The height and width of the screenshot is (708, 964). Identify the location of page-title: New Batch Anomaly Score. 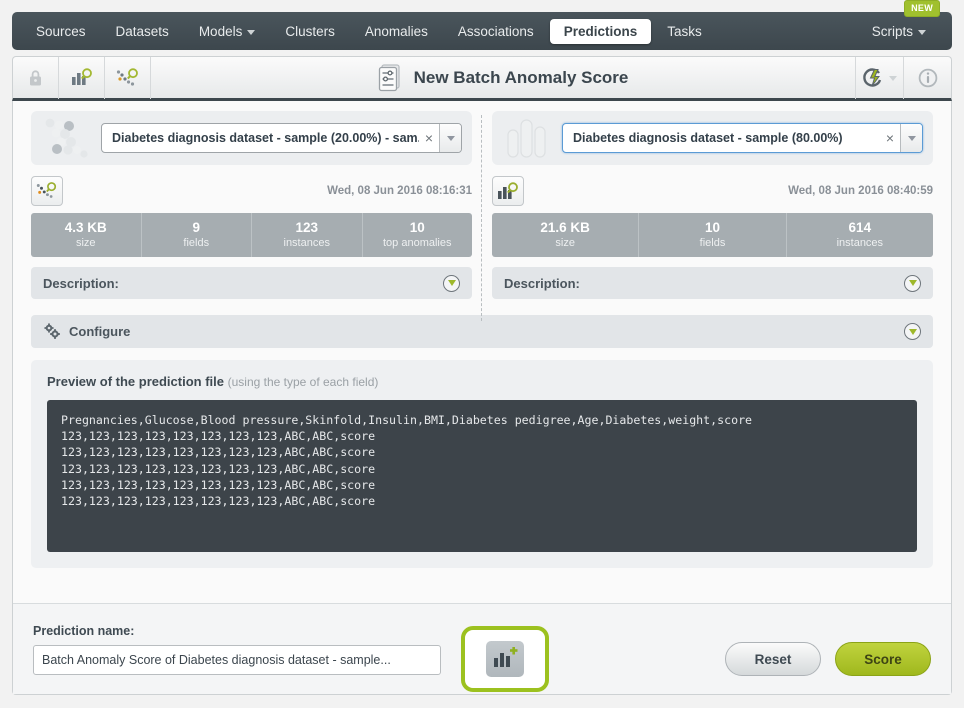
(521, 77).